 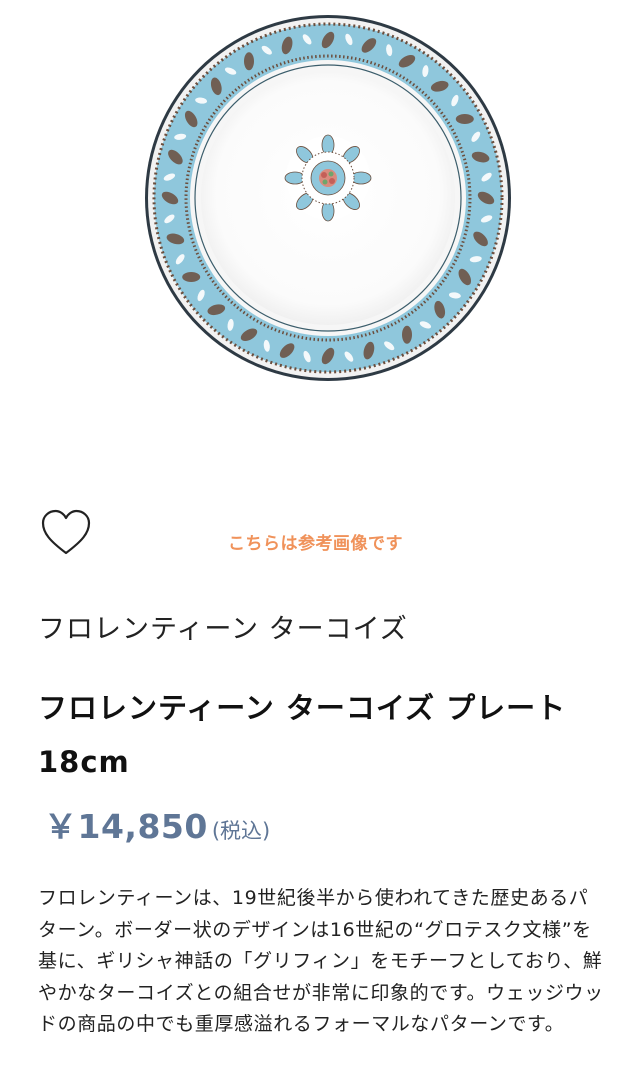 I want to click on tax-label: (税込), so click(x=241, y=831).